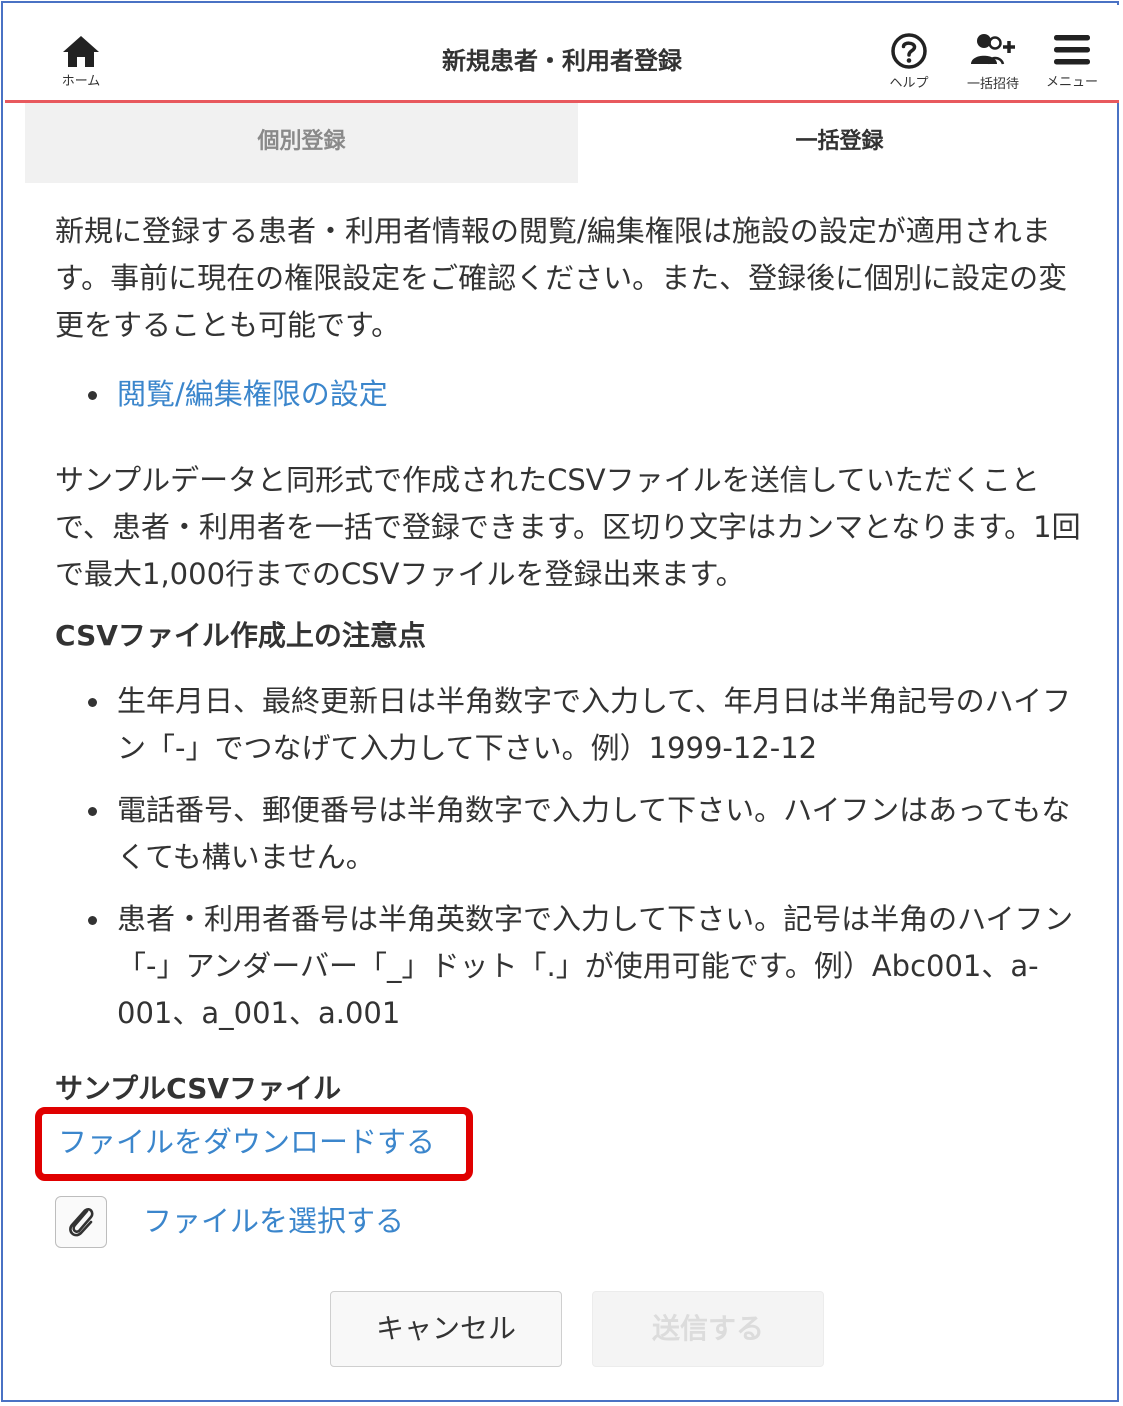  I want to click on cancel-button: キャンセル, so click(446, 1329).